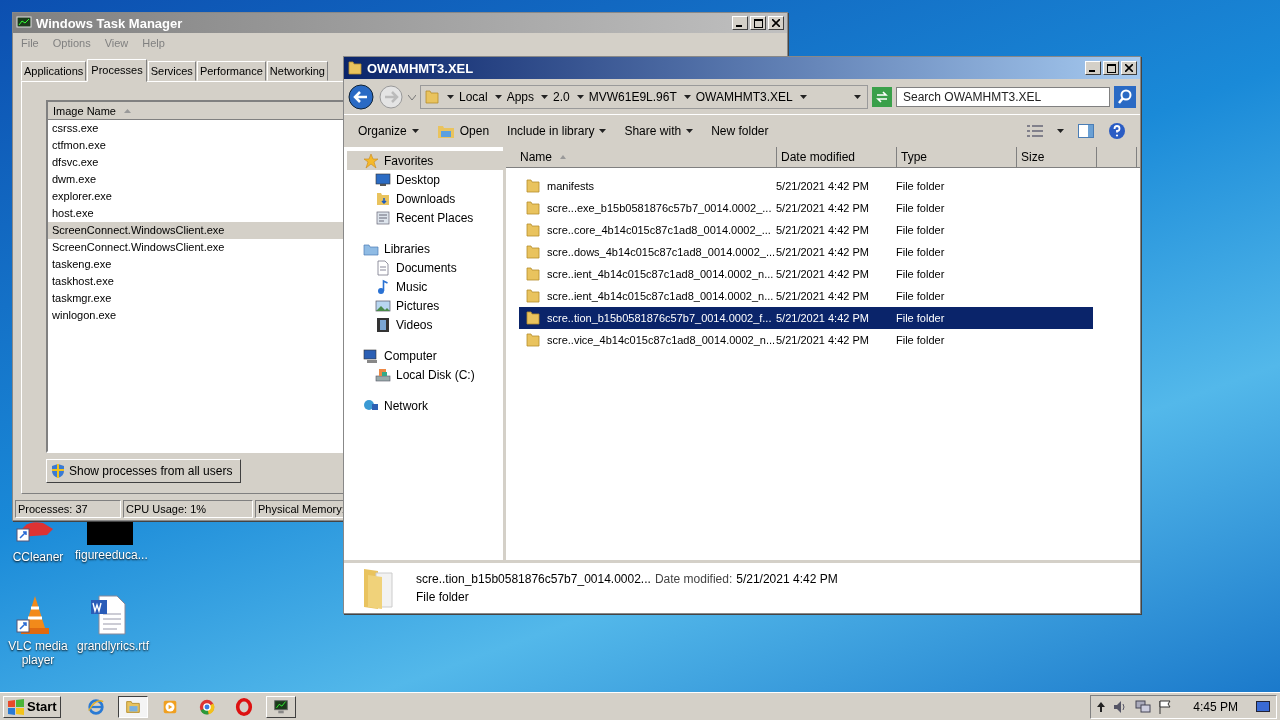  What do you see at coordinates (425, 217) in the screenshot?
I see `nav-item: Recent Places` at bounding box center [425, 217].